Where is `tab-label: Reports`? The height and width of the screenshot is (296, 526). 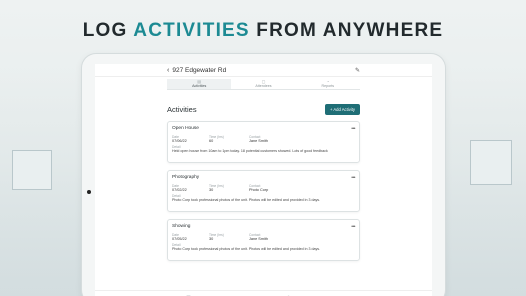 tab-label: Reports is located at coordinates (328, 86).